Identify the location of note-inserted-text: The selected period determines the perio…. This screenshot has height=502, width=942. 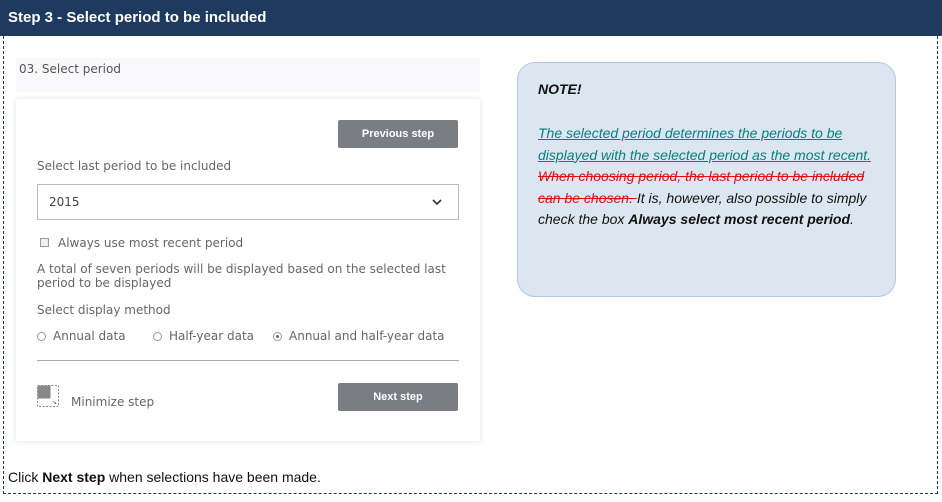
(705, 144).